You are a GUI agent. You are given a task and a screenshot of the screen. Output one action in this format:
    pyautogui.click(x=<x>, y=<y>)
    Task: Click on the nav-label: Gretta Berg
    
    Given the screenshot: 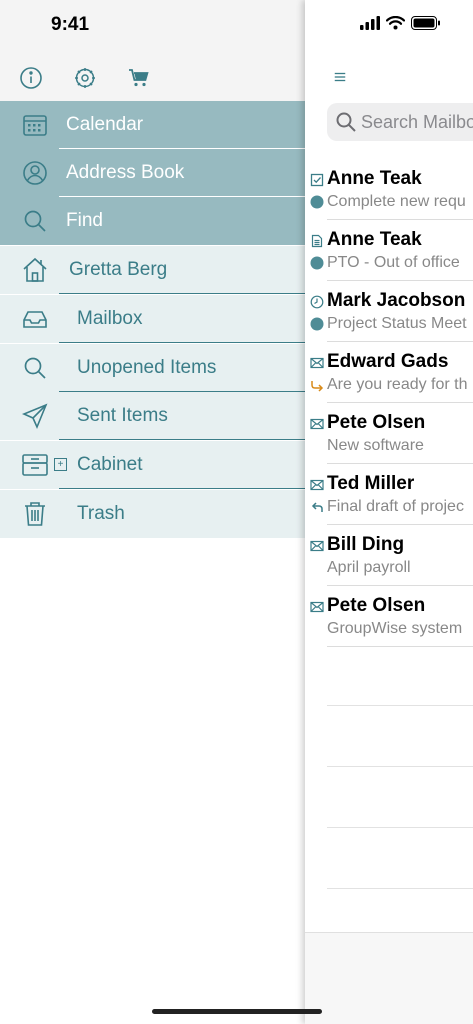 What is the action you would take?
    pyautogui.click(x=118, y=269)
    